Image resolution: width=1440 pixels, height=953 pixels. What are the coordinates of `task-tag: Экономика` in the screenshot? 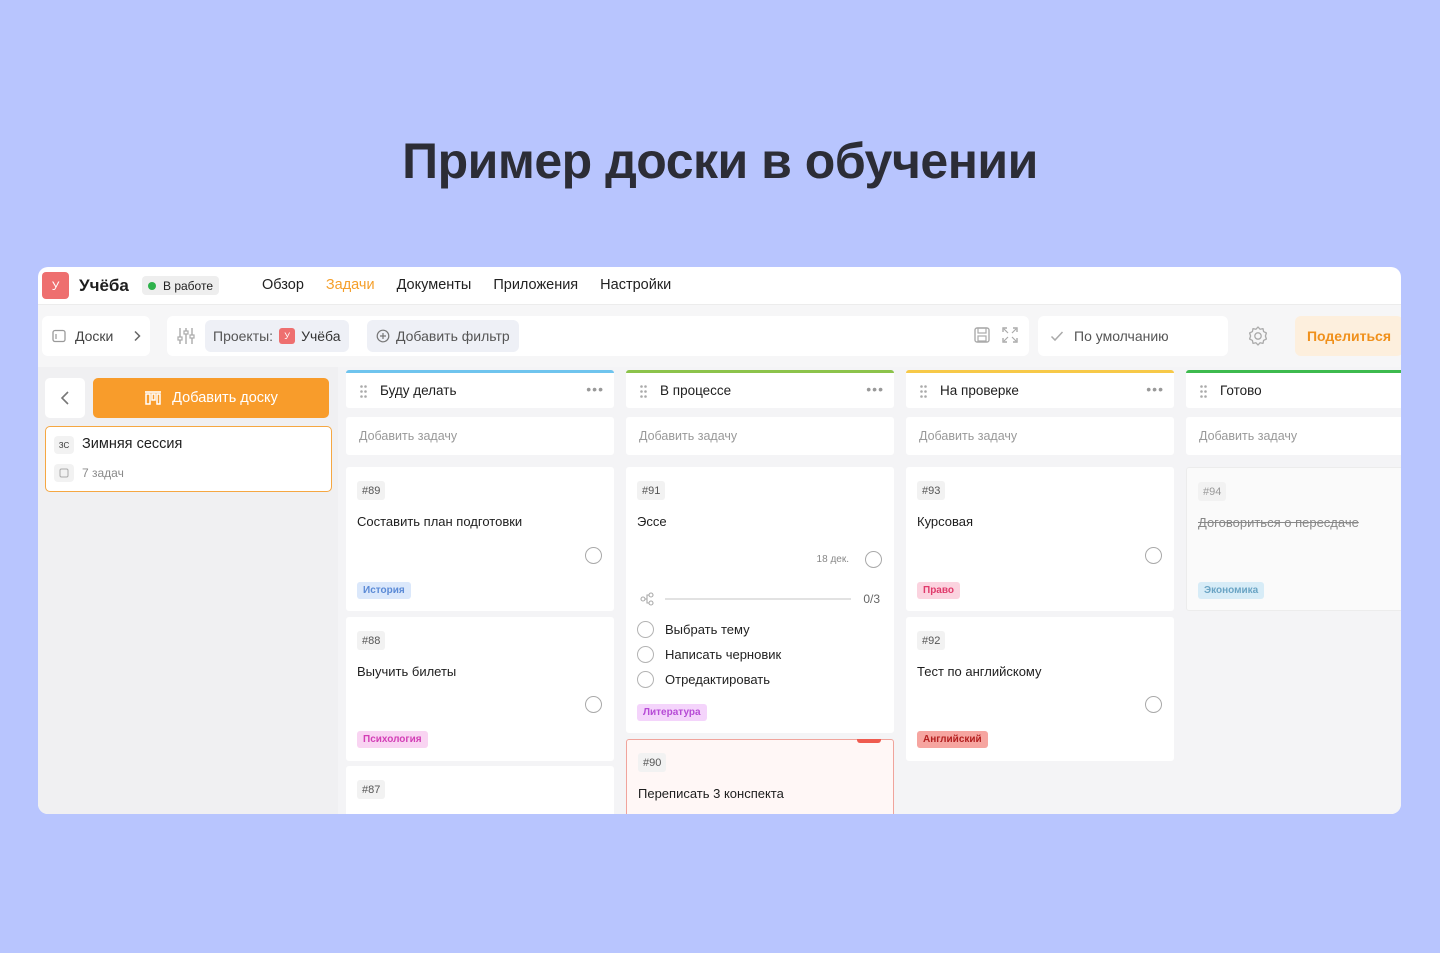 It's located at (1231, 590).